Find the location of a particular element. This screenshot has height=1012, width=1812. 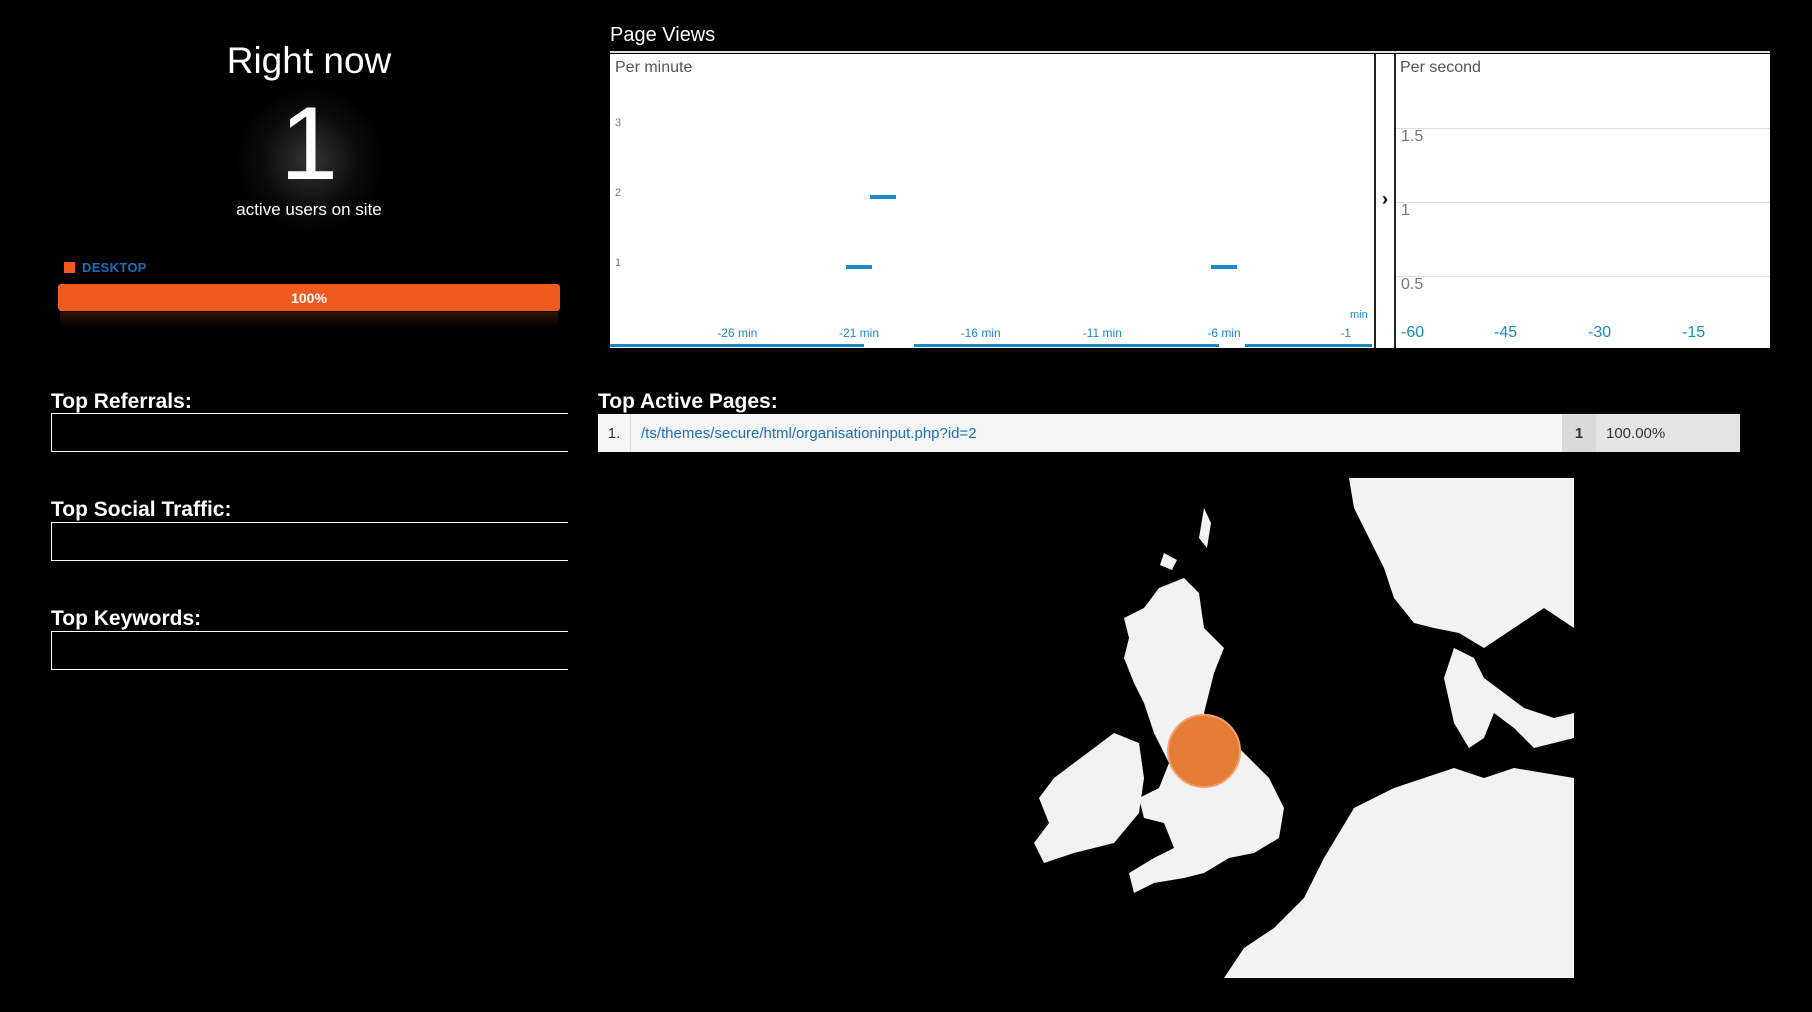

x-unit-label: min is located at coordinates (1359, 315).